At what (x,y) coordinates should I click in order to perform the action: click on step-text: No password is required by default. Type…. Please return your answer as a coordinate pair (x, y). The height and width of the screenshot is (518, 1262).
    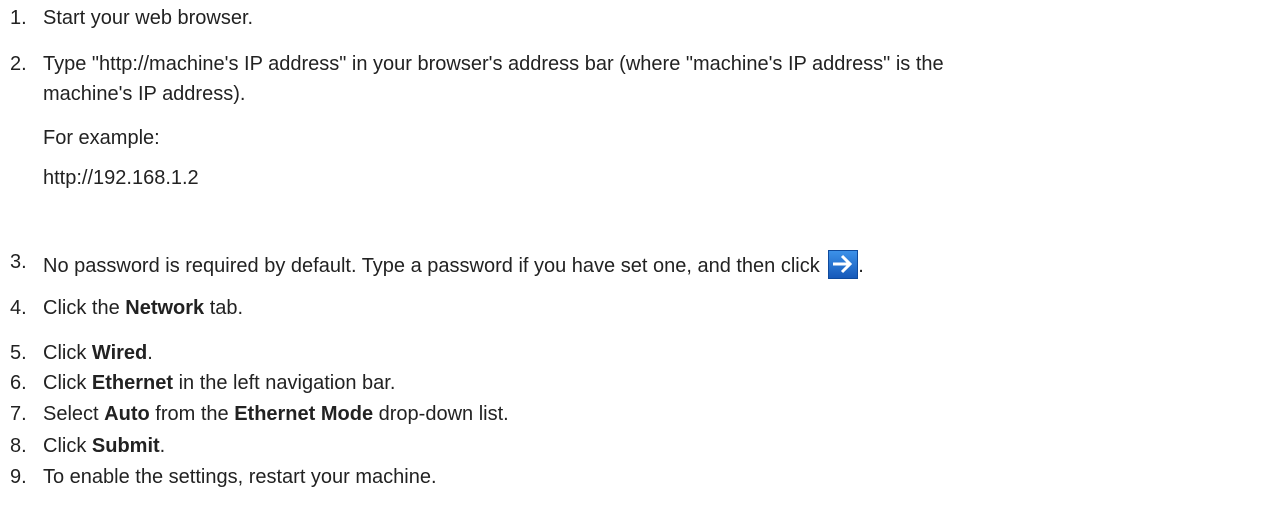
    Looking at the image, I should click on (434, 266).